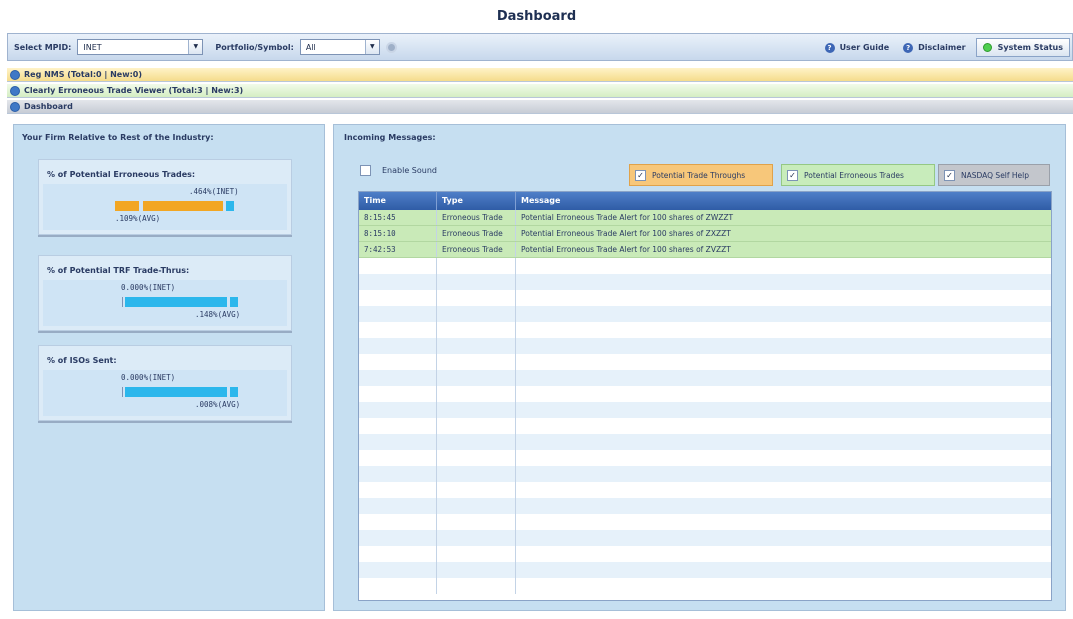  Describe the element at coordinates (390, 137) in the screenshot. I see `incoming-messages-title: Incoming Messages:` at that location.